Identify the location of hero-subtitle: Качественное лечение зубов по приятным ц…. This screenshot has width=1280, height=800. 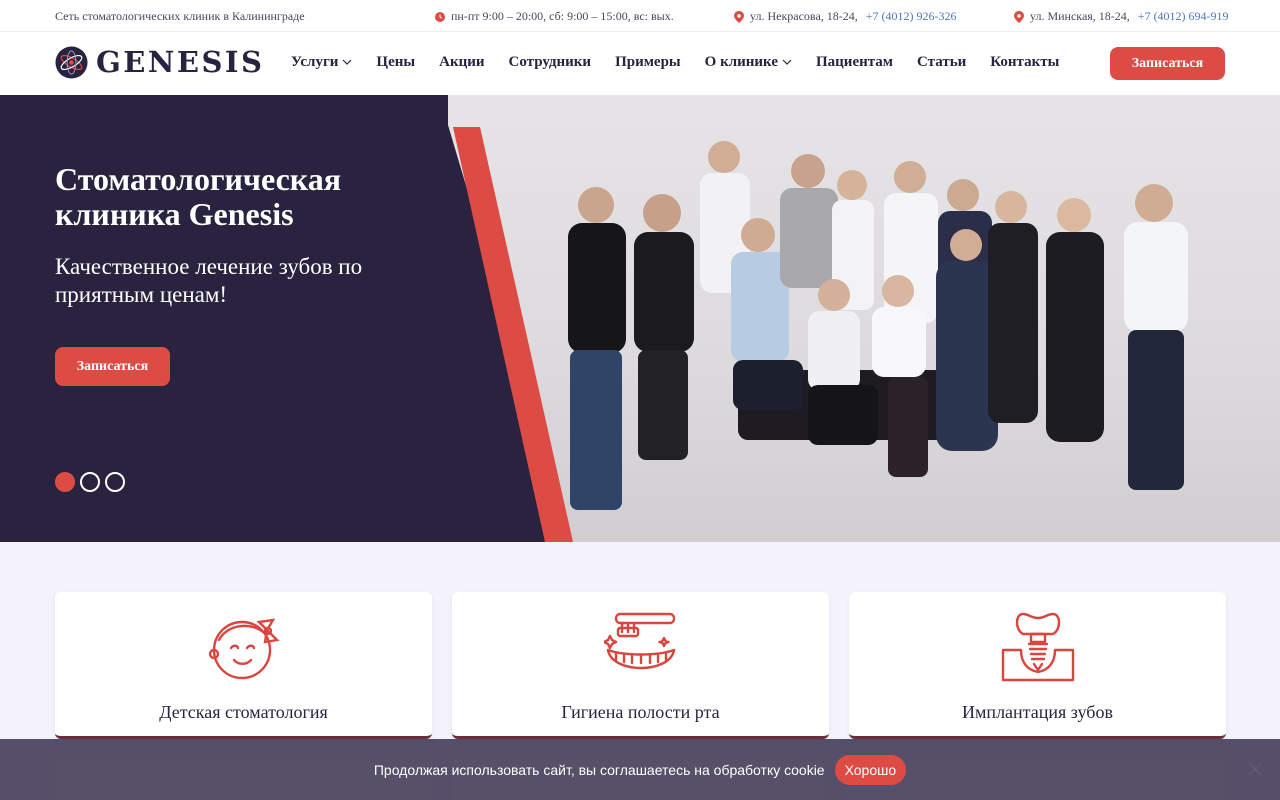
(209, 280).